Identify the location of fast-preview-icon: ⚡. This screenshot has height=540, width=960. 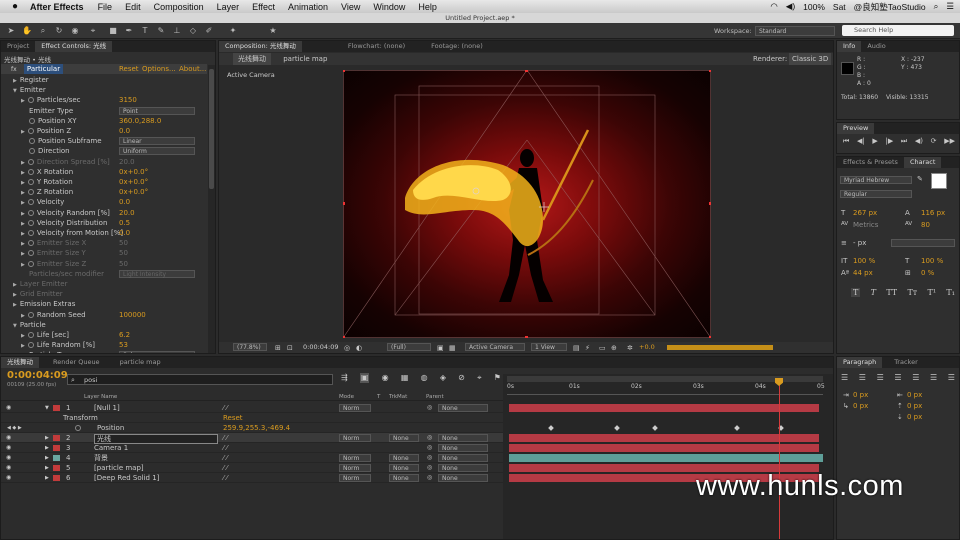
(587, 348).